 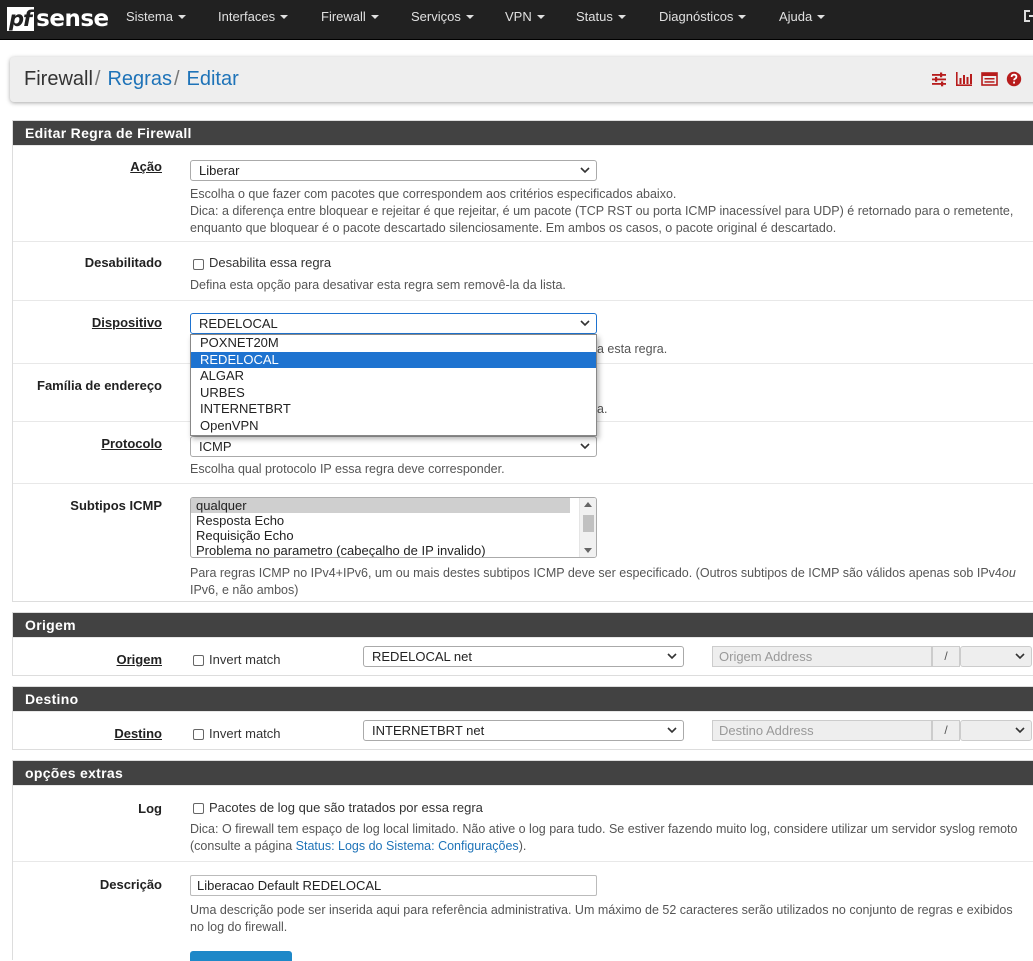 I want to click on dropdown-option: POXNET20M, so click(x=393, y=343).